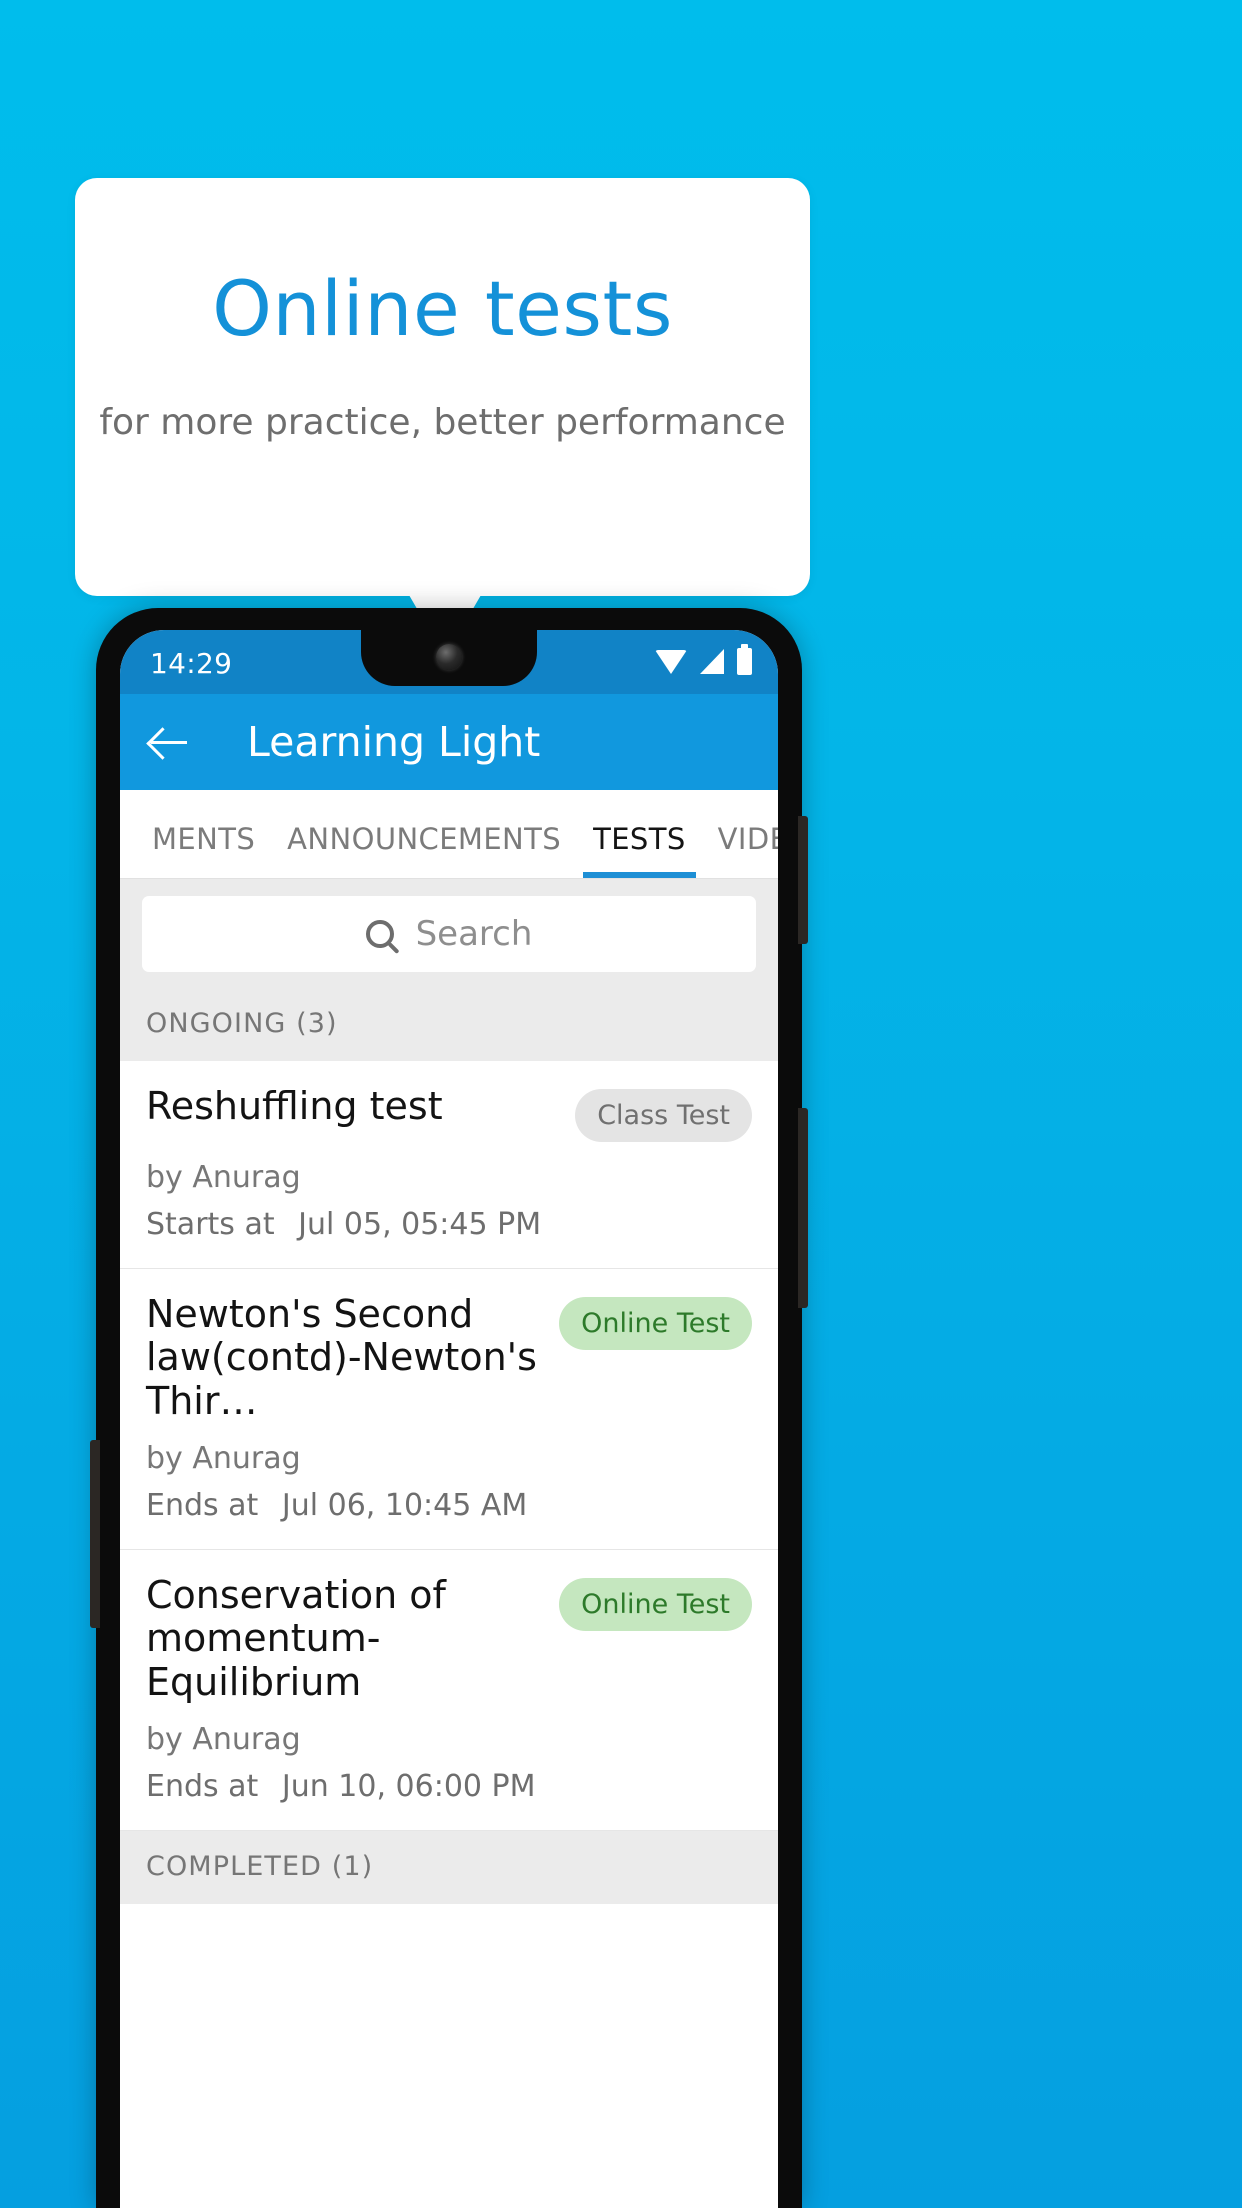 The width and height of the screenshot is (1242, 2208). I want to click on status-bar-icons, so click(703, 659).